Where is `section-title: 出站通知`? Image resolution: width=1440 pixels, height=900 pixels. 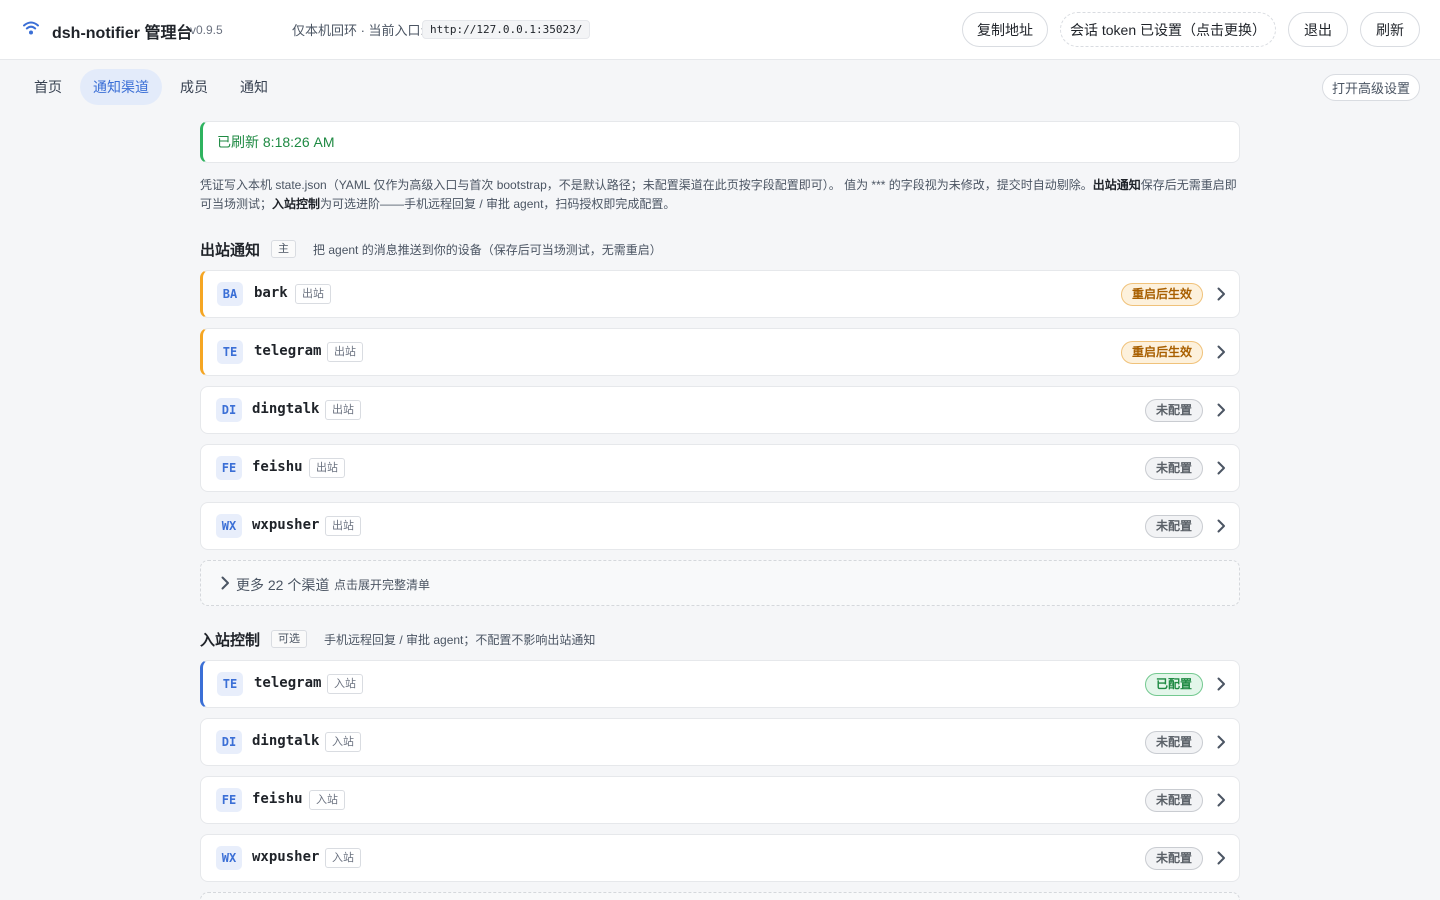 section-title: 出站通知 is located at coordinates (230, 250).